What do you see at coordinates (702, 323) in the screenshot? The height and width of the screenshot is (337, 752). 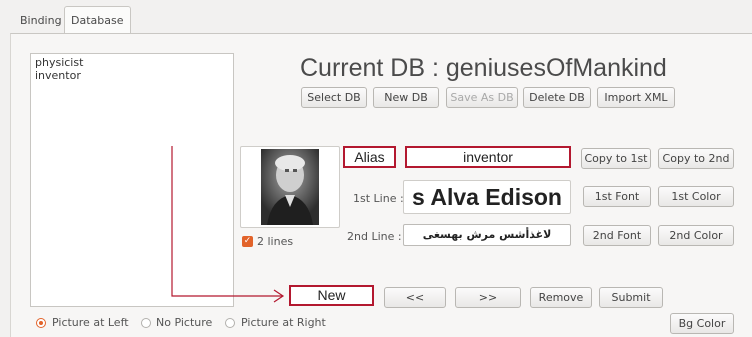 I see `bg-color-button: Bg Color` at bounding box center [702, 323].